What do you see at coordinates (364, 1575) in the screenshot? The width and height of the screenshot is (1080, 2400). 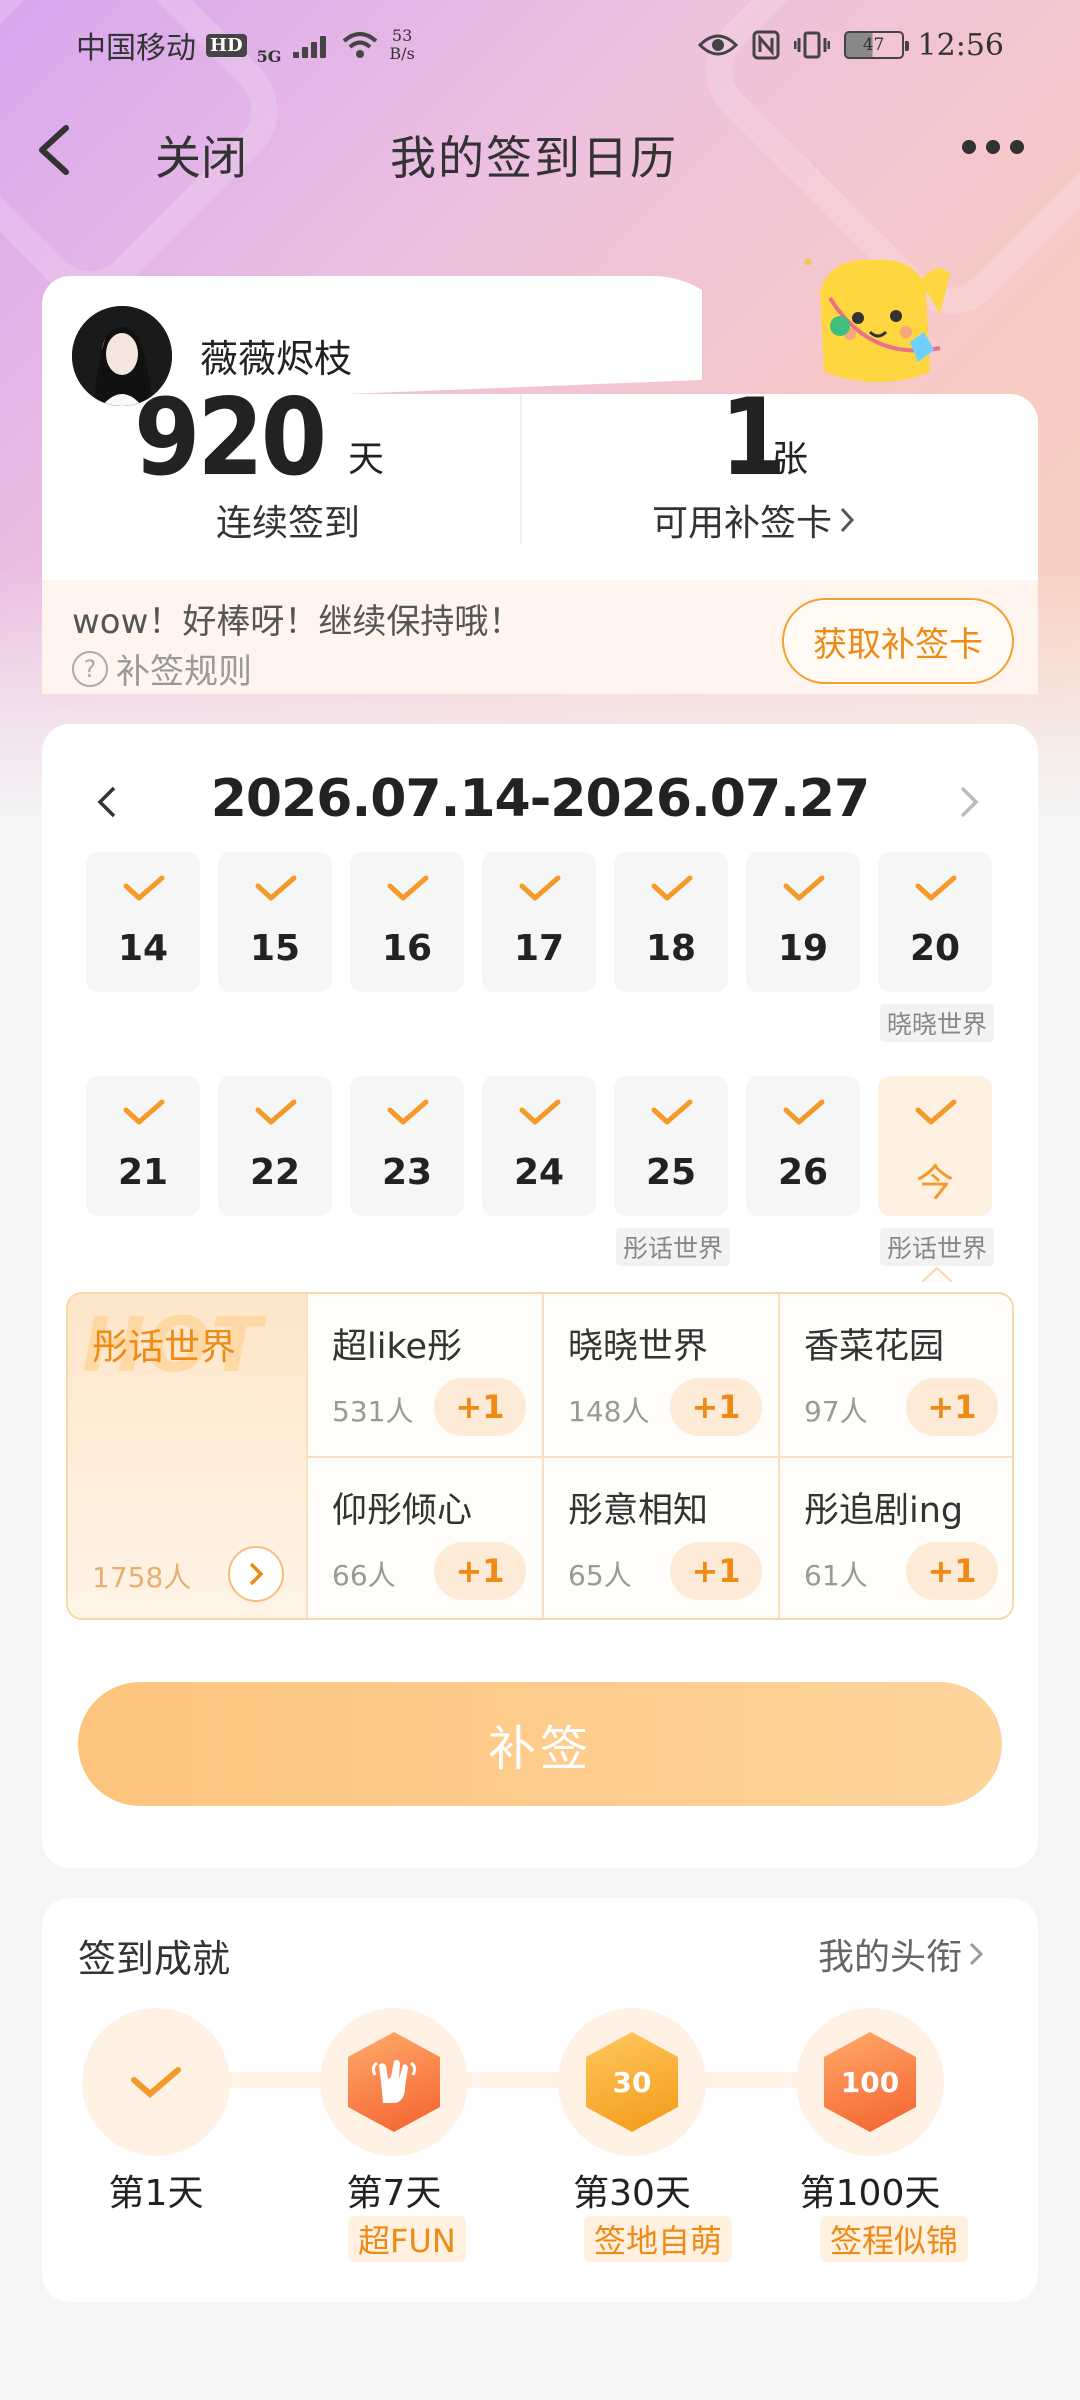 I see `topic-count: 66人` at bounding box center [364, 1575].